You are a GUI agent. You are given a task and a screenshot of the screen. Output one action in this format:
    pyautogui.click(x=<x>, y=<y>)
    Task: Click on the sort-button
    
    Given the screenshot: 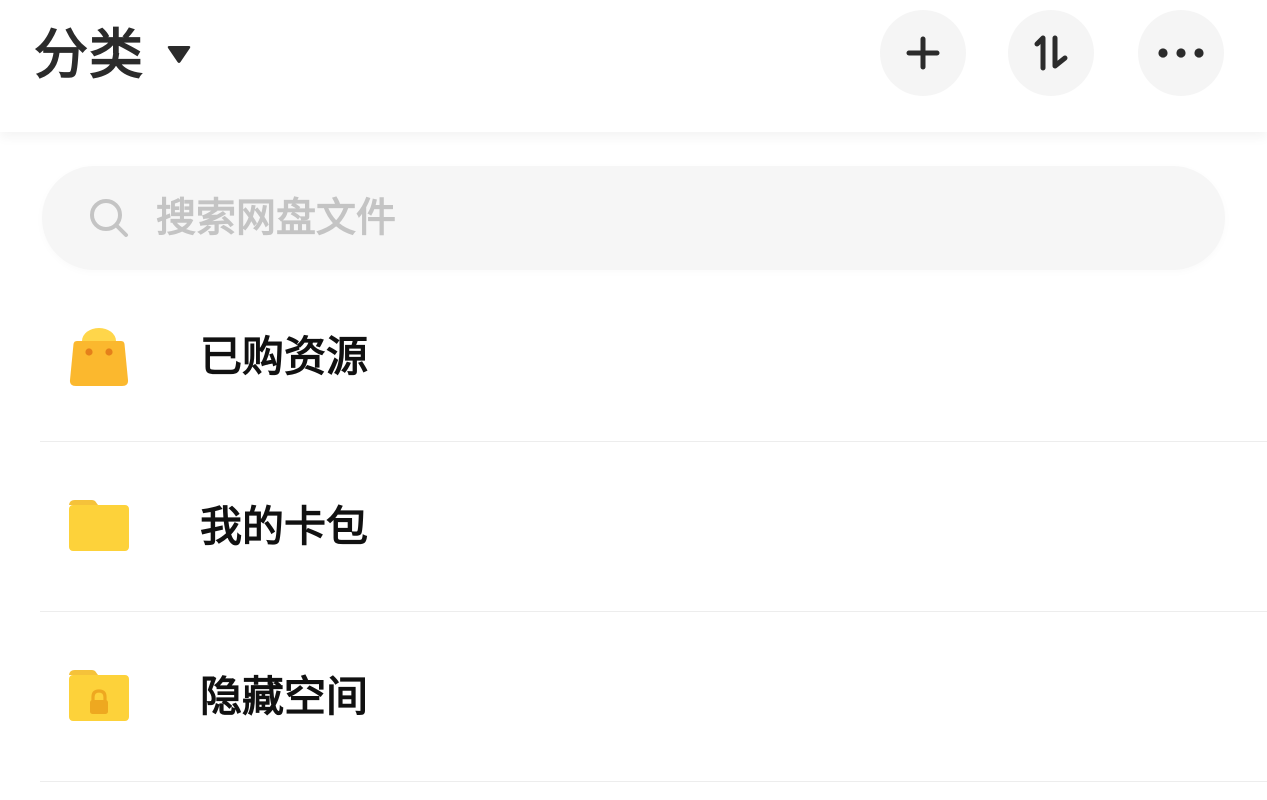 What is the action you would take?
    pyautogui.click(x=1051, y=53)
    